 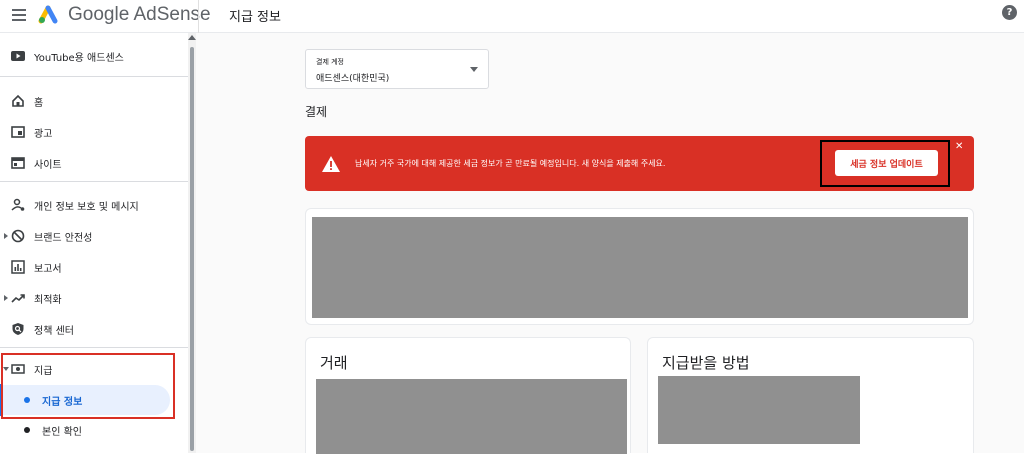 I want to click on scroll-up-arrow-icon, so click(x=192, y=37).